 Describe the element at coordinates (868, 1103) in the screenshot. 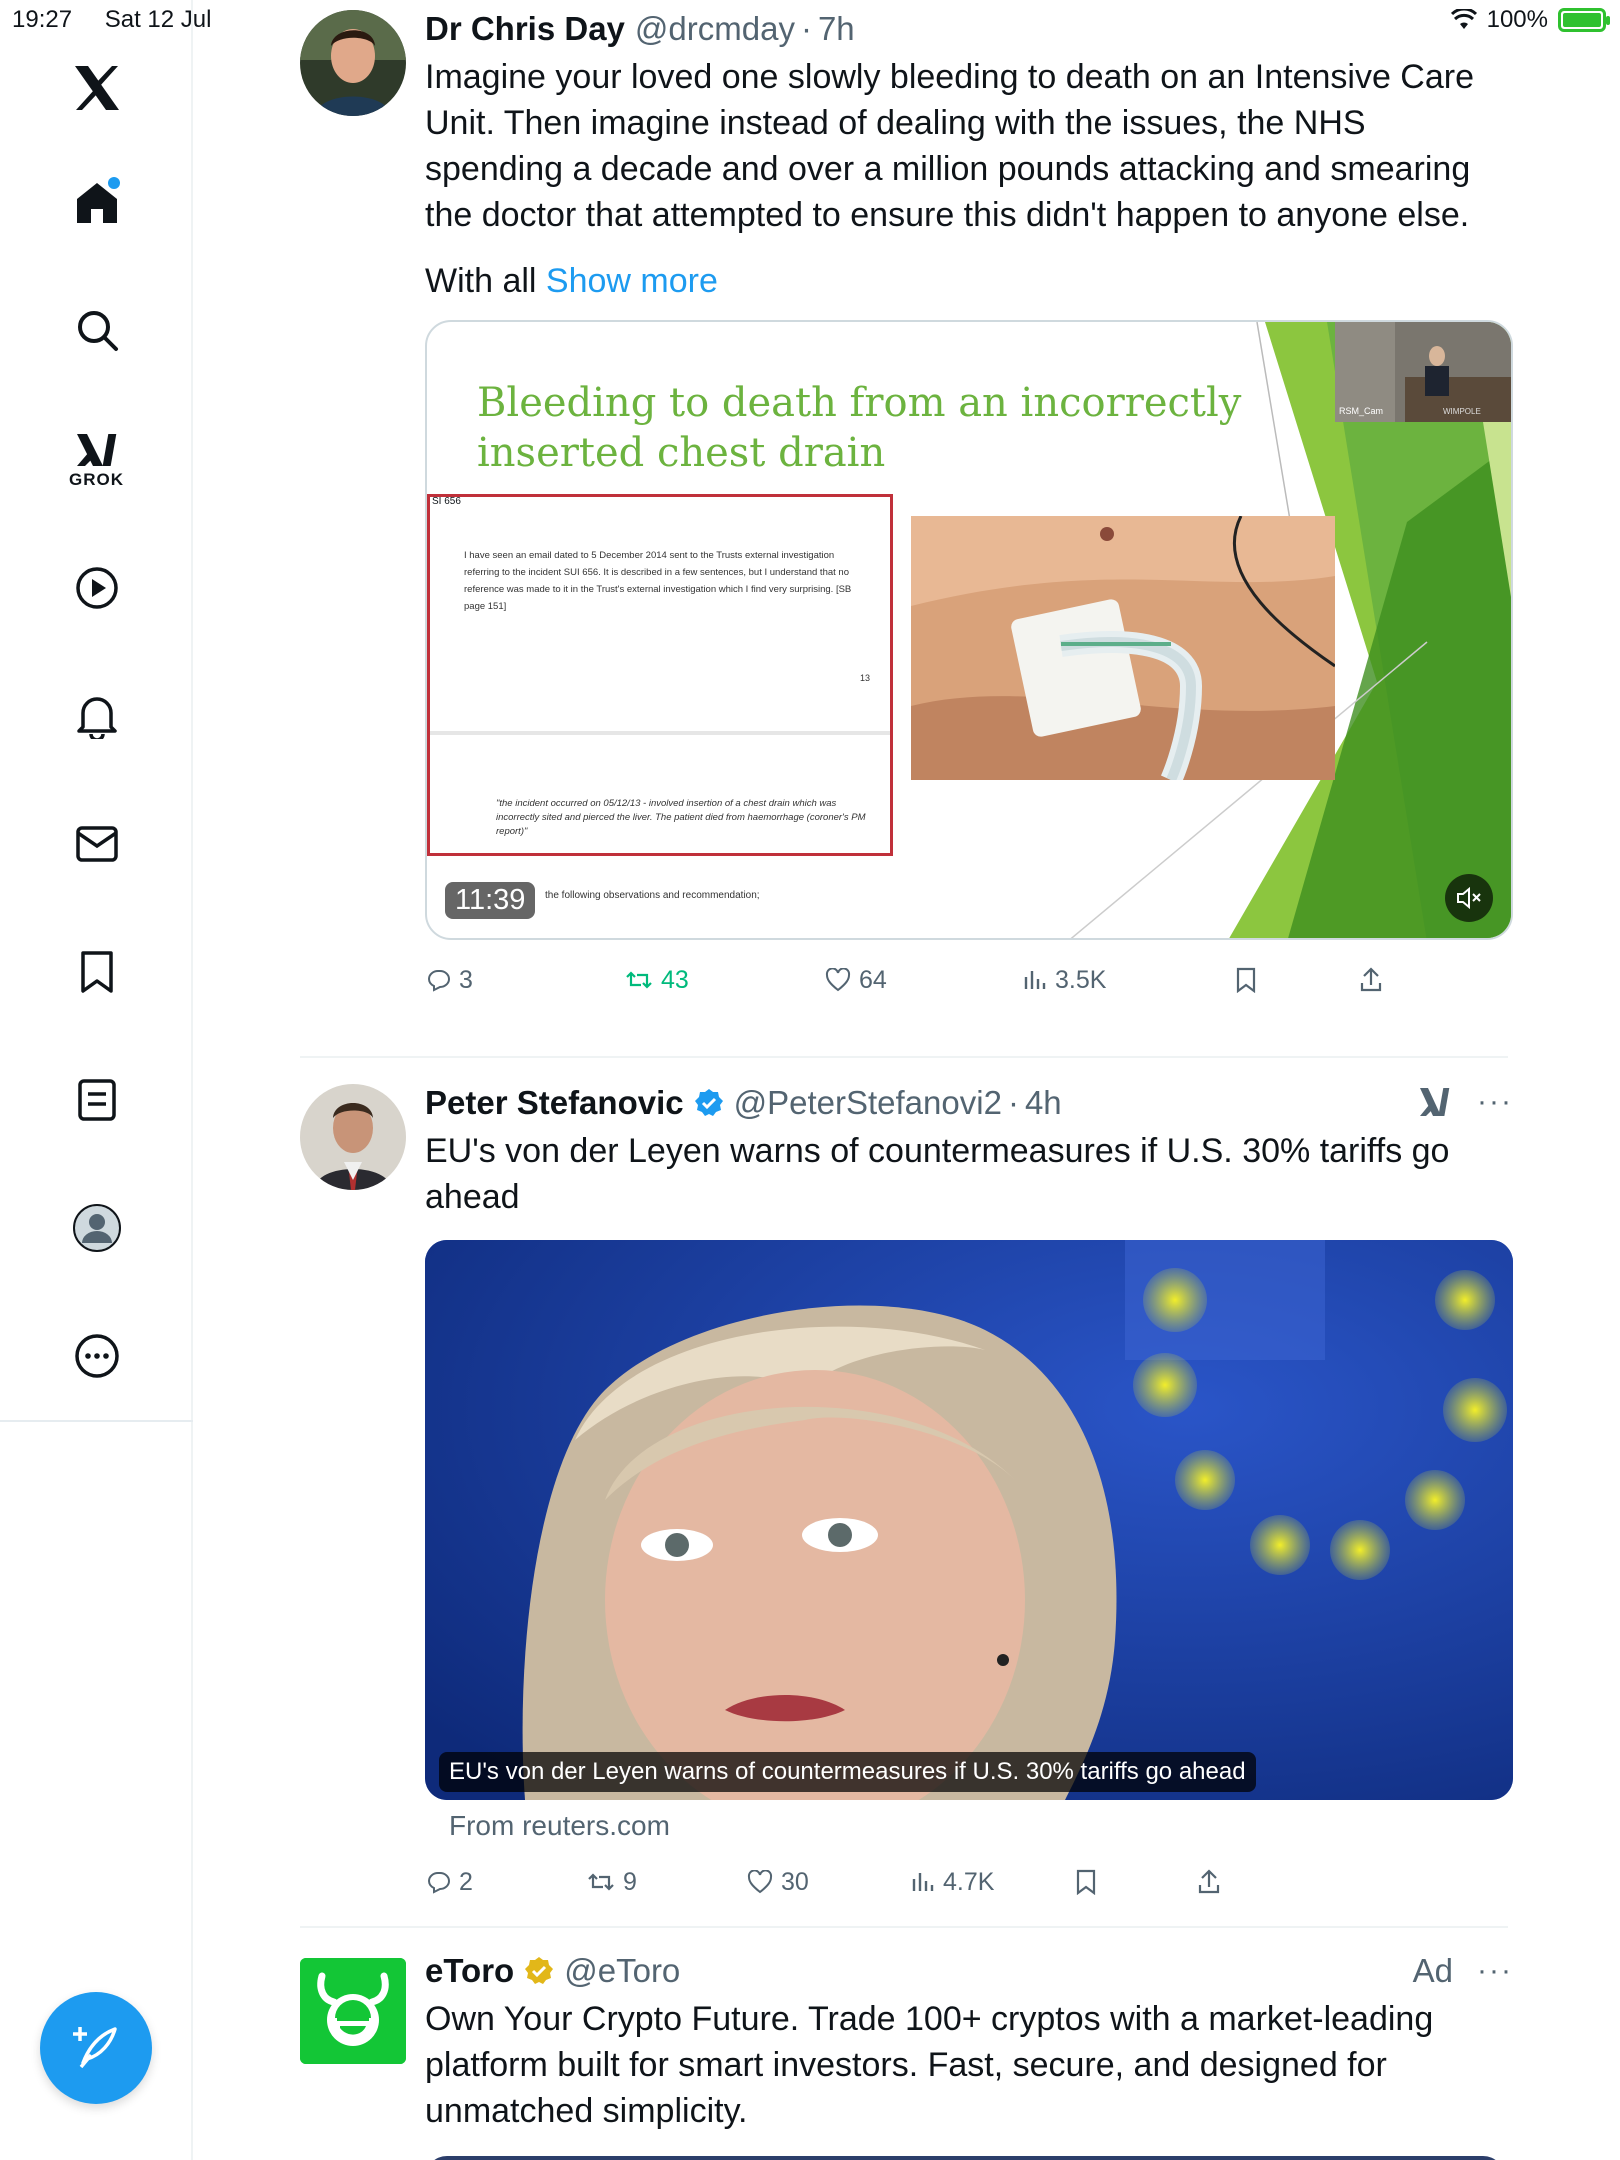

I see `author-handle: @PeterStefanovi2` at that location.